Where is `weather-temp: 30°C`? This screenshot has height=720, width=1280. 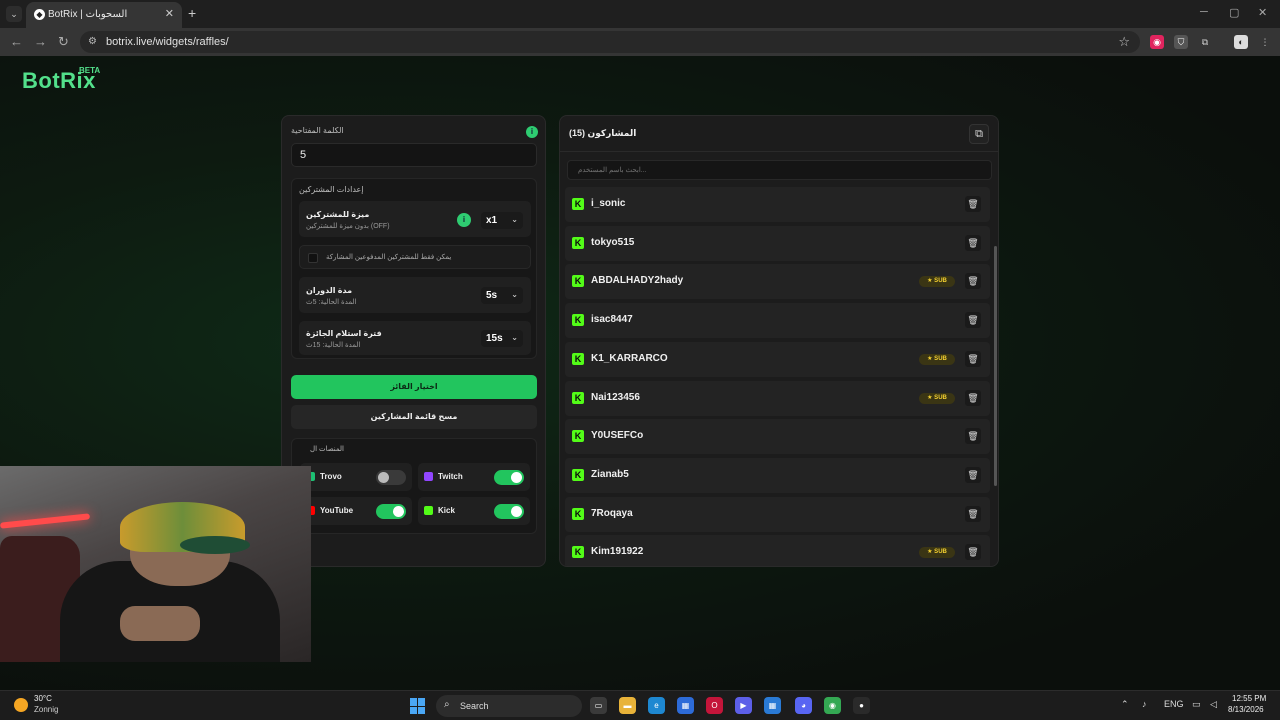
weather-temp: 30°C is located at coordinates (43, 698).